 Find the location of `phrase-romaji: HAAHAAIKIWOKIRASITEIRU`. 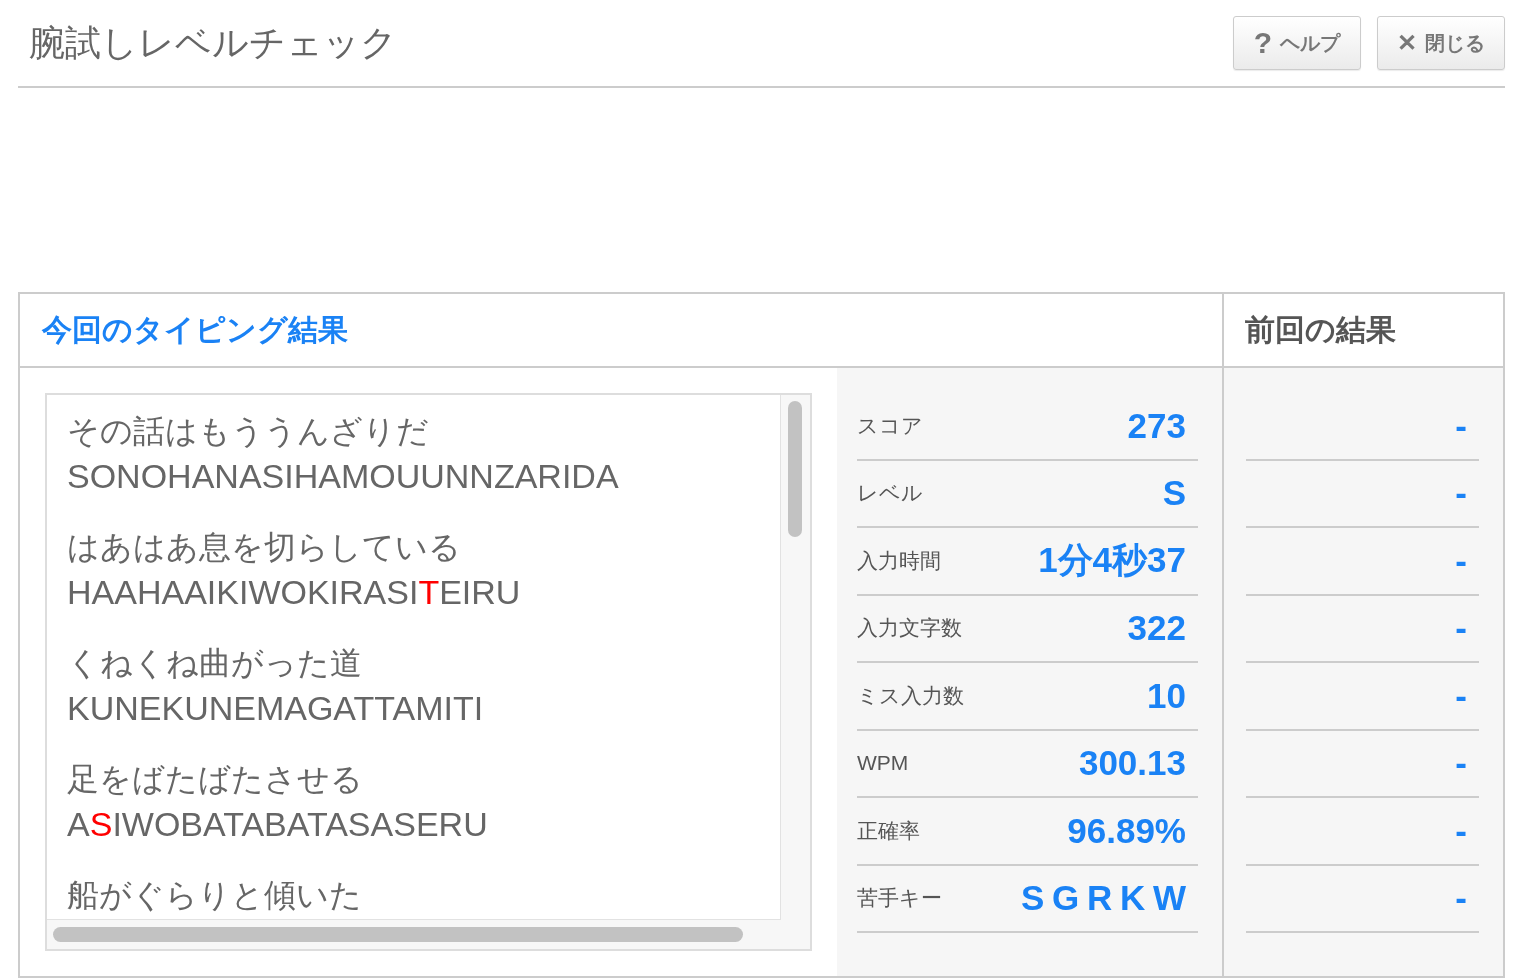

phrase-romaji: HAAHAAIKIWOKIRASITEIRU is located at coordinates (294, 592).